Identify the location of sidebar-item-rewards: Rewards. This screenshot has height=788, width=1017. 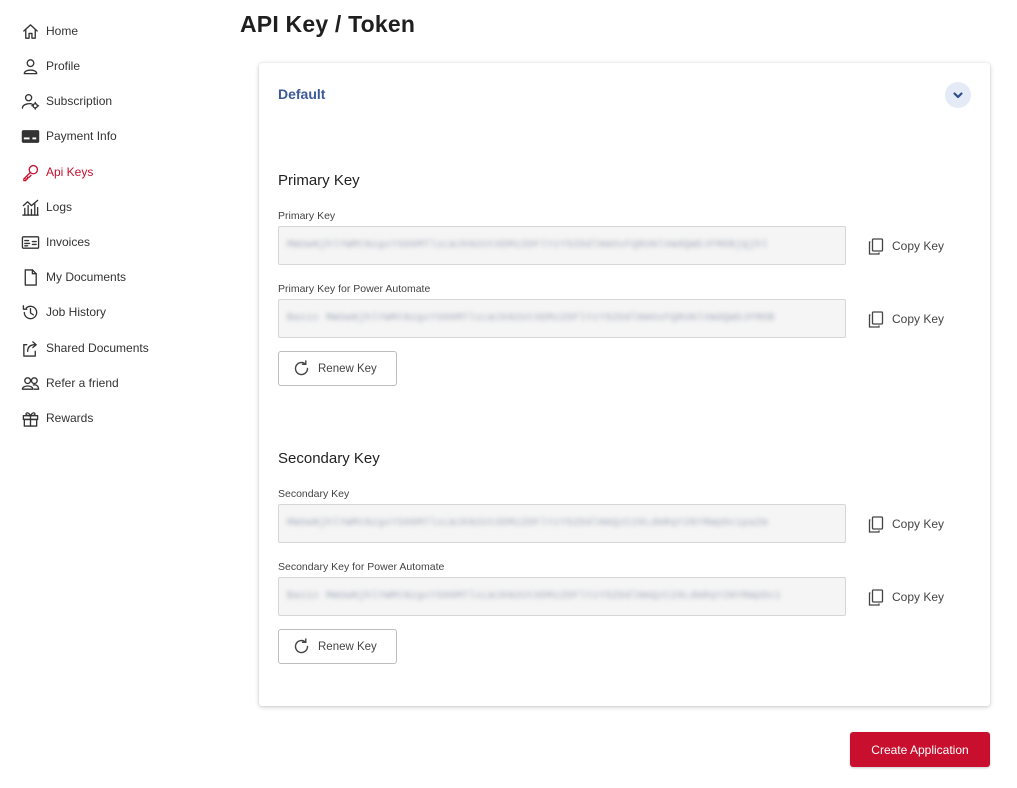
(56, 418).